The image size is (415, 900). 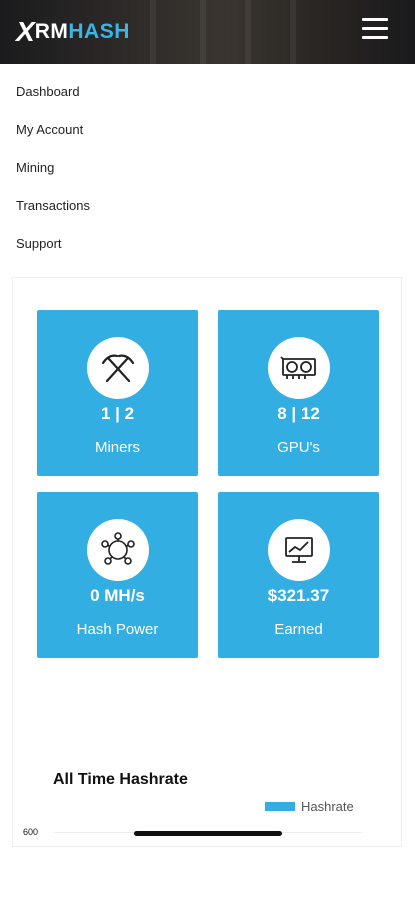 I want to click on nav-item-mining: Mining, so click(x=53, y=179).